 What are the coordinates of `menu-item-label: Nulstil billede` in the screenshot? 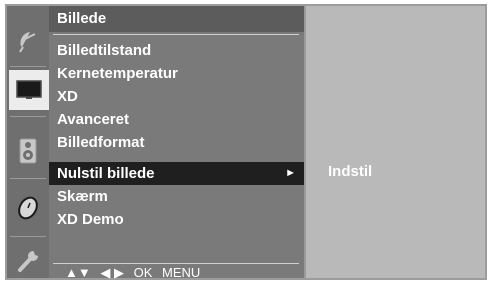 It's located at (106, 173).